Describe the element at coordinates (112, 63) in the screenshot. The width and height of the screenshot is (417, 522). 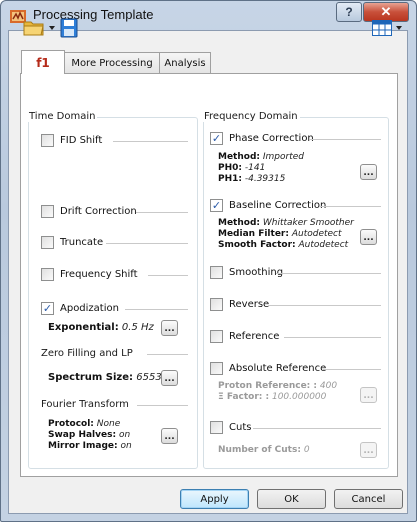
I see `tab-more-processing: More Processing` at that location.